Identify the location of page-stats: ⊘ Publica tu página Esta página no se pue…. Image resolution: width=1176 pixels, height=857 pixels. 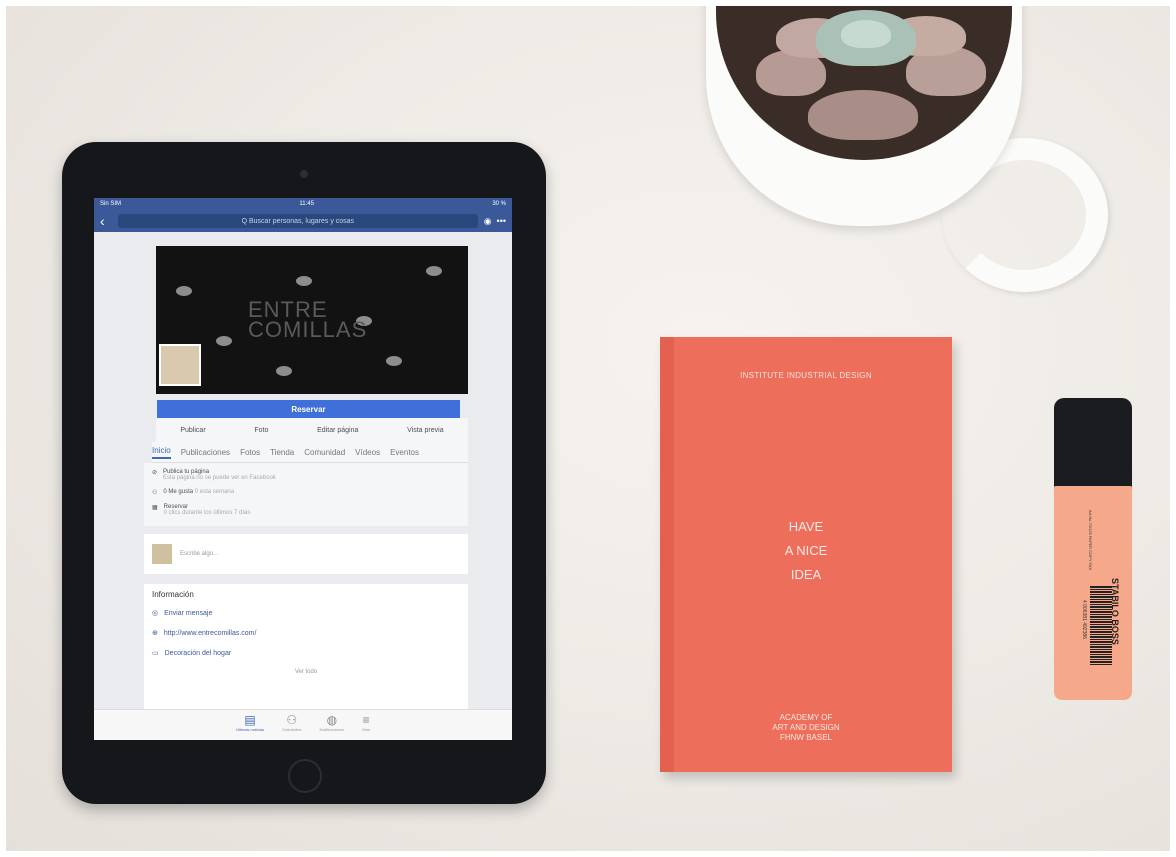
(306, 494).